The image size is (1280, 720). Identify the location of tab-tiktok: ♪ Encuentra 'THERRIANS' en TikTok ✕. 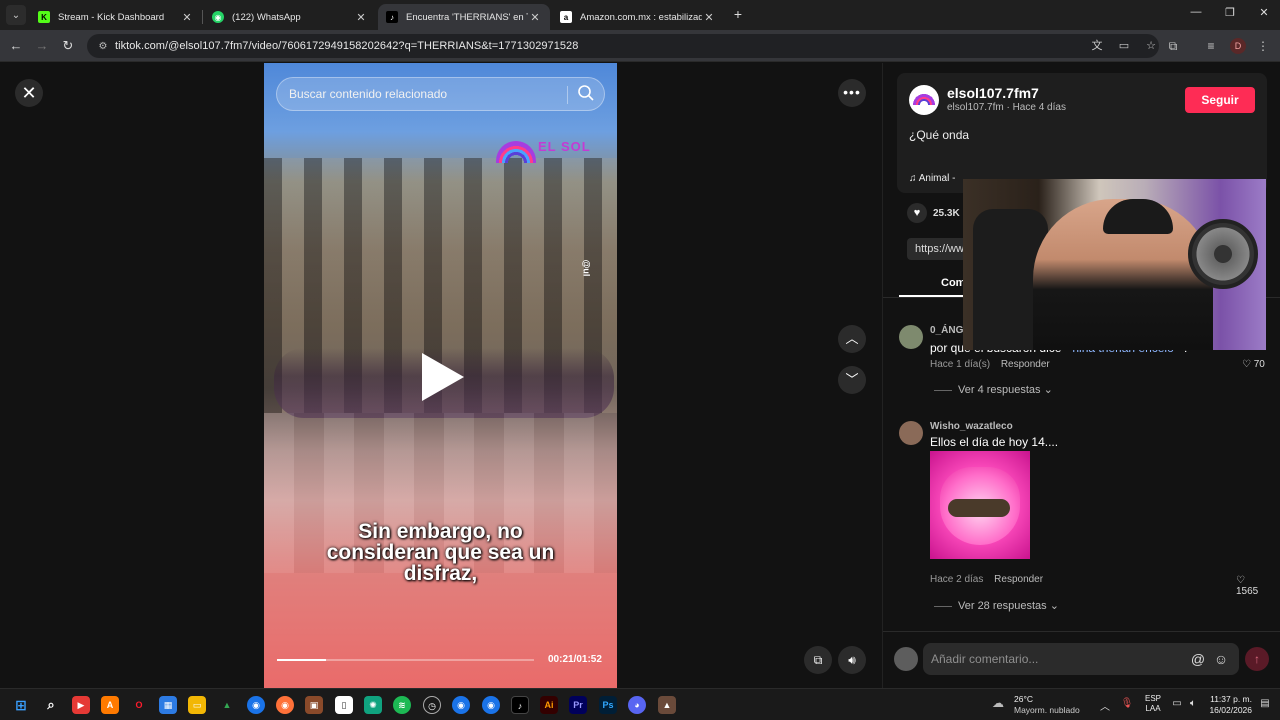
(464, 17).